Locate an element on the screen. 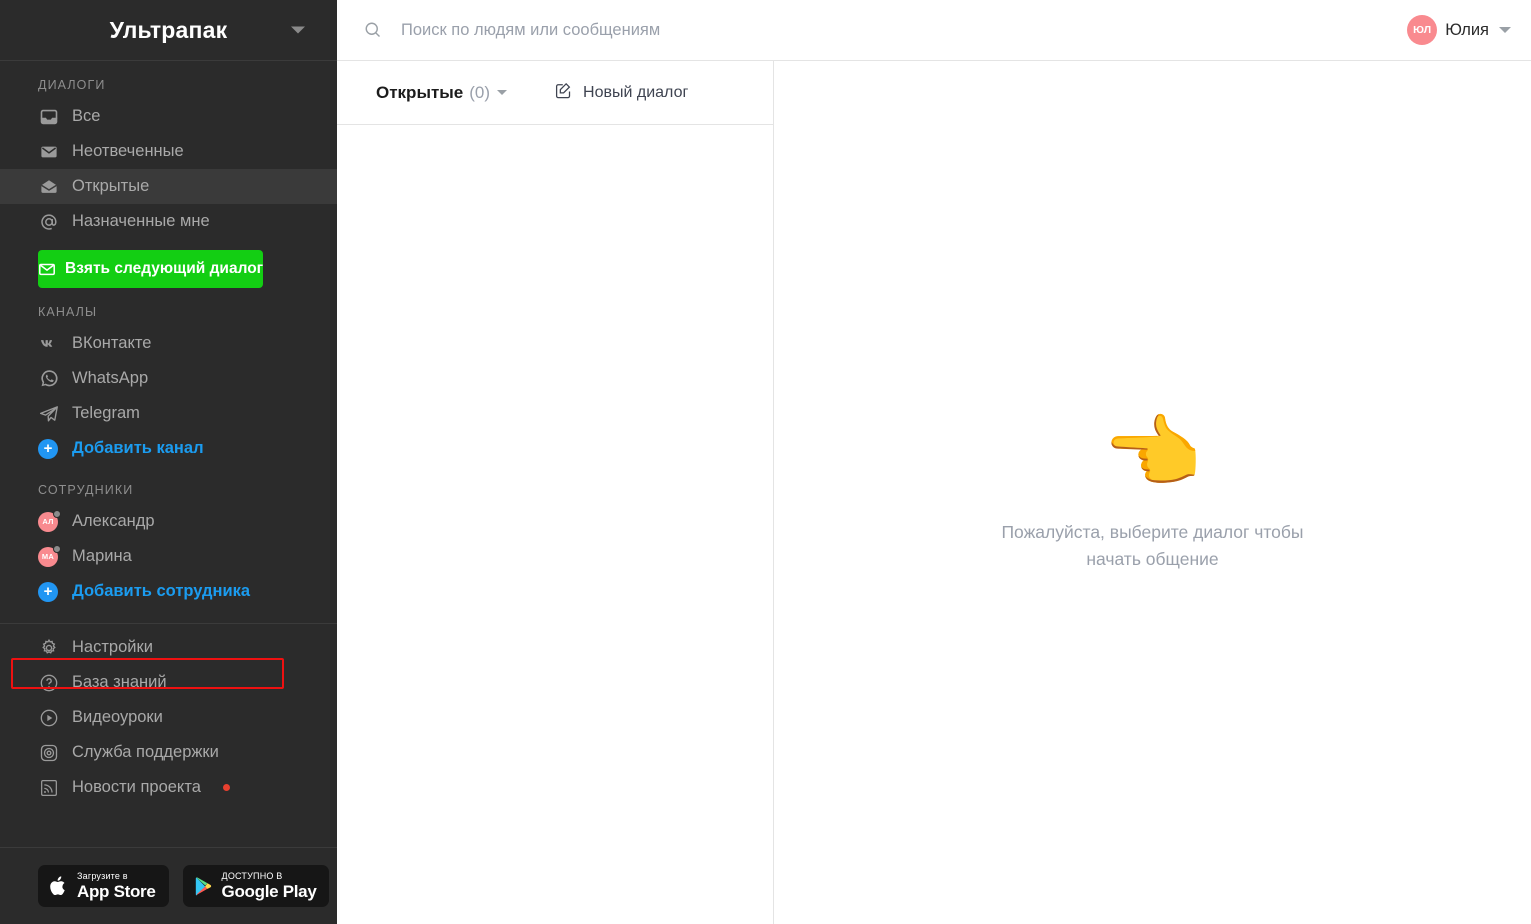 Image resolution: width=1531 pixels, height=924 pixels. avatar: АЛ is located at coordinates (49, 520).